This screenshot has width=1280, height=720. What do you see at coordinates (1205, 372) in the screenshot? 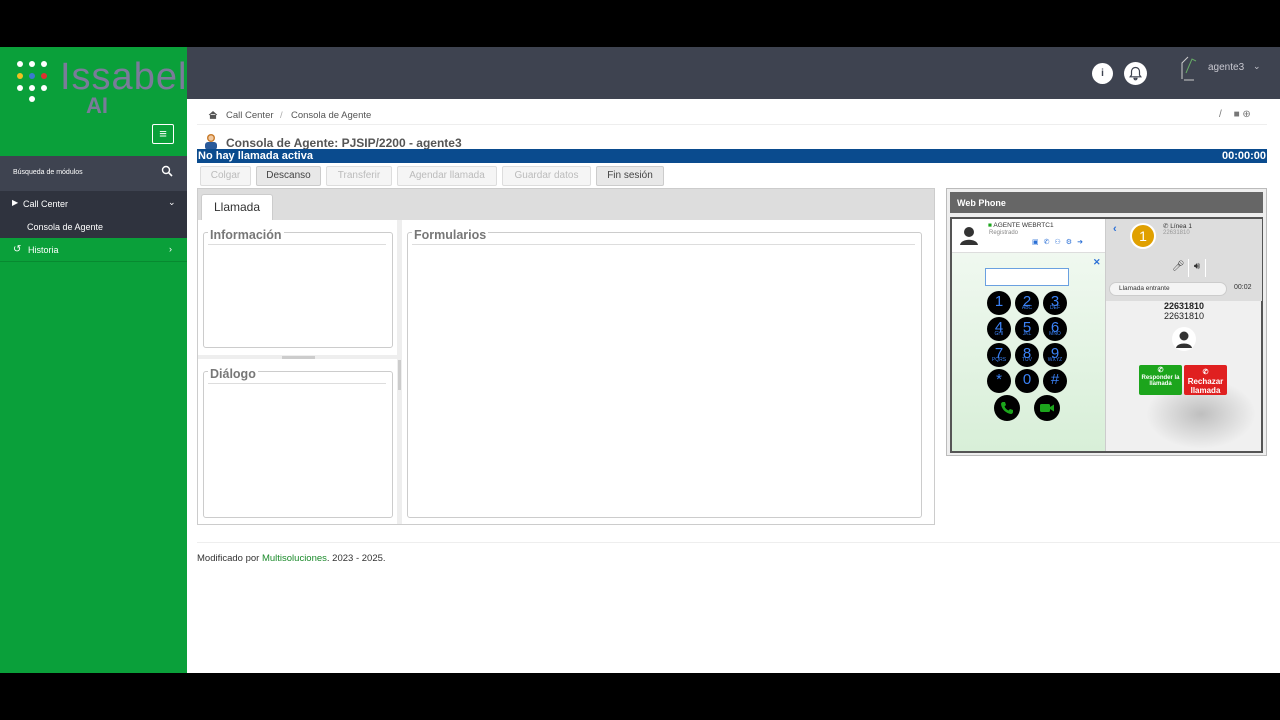
I see `hangup-icon: ✆` at bounding box center [1205, 372].